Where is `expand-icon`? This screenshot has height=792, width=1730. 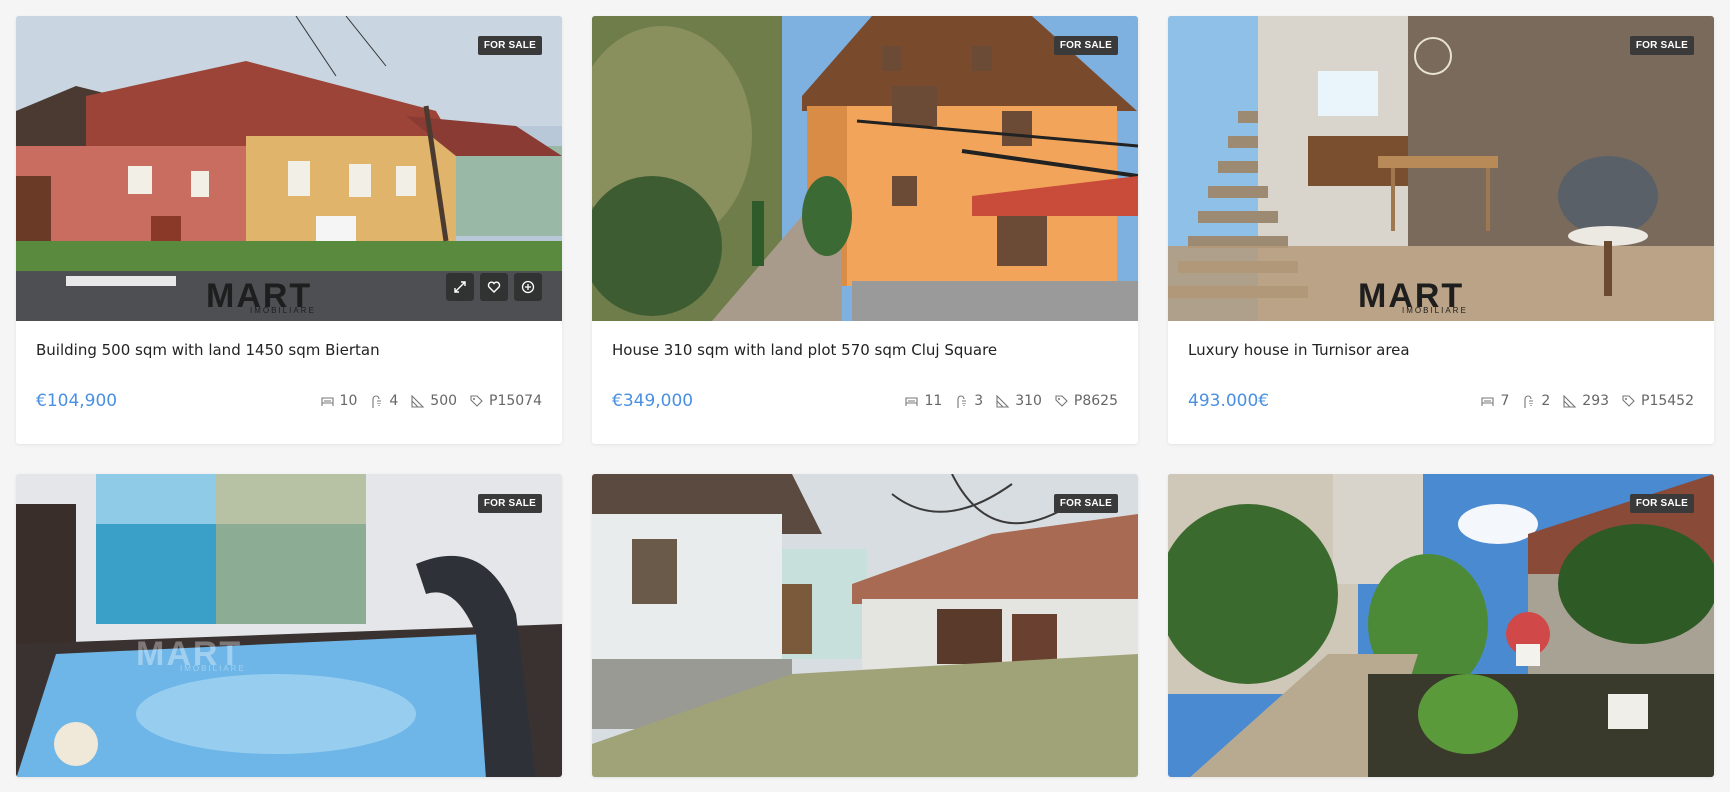
expand-icon is located at coordinates (460, 287).